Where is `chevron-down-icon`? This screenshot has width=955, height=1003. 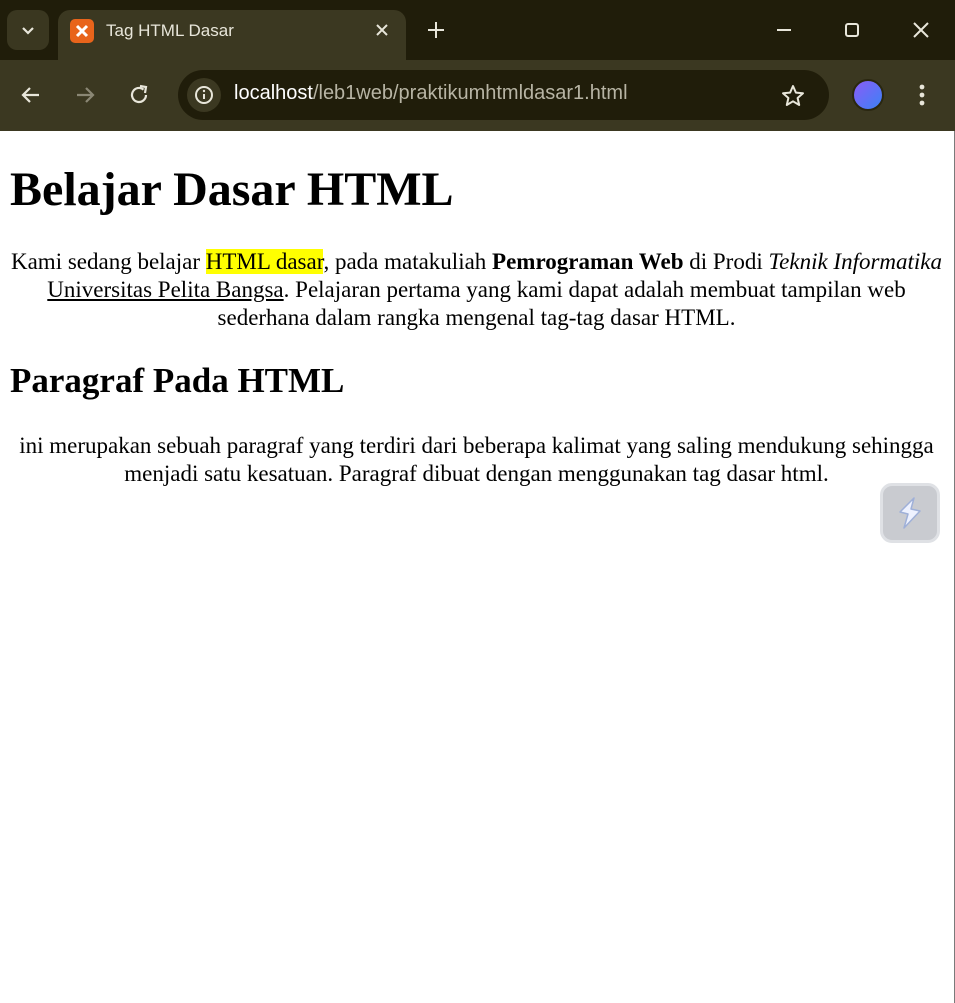
chevron-down-icon is located at coordinates (28, 31).